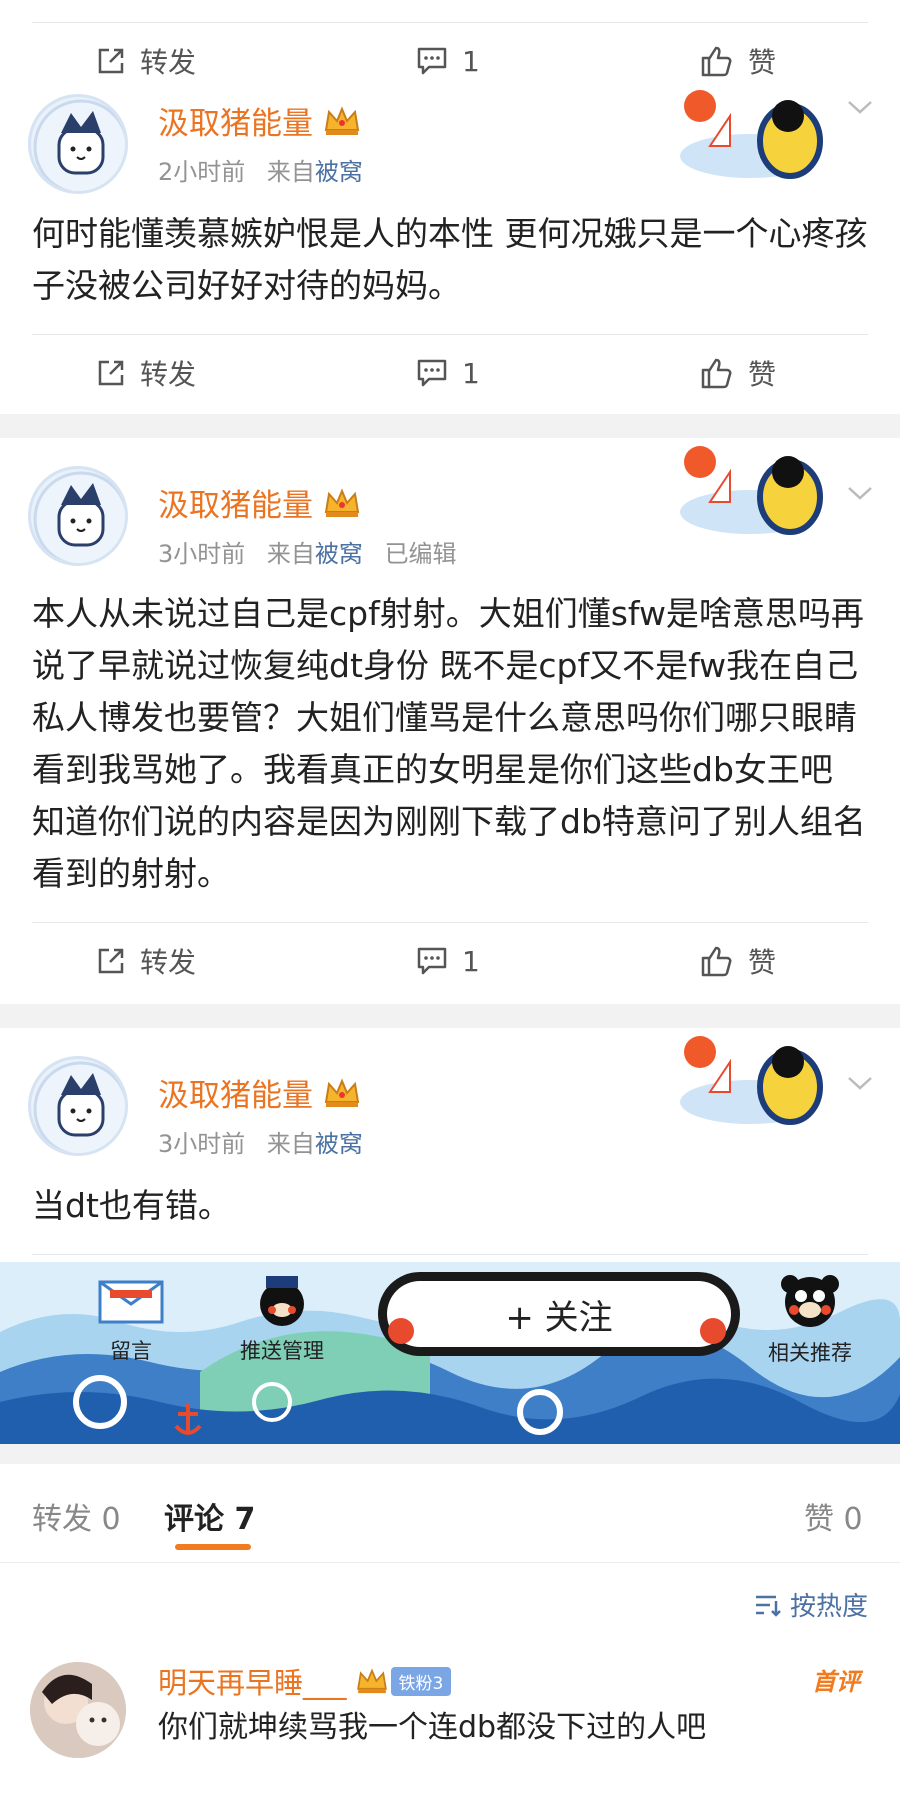 This screenshot has width=900, height=1800. I want to click on tab-repost: 转发 0, so click(76, 1516).